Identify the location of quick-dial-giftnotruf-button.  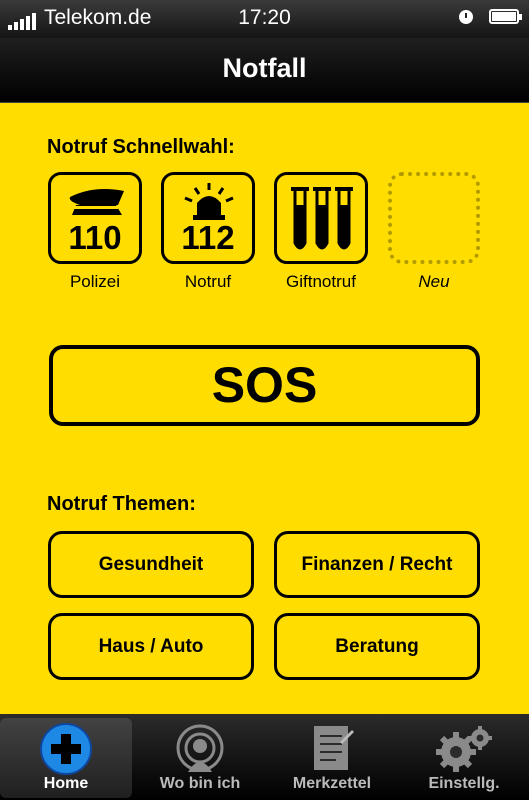
(321, 218).